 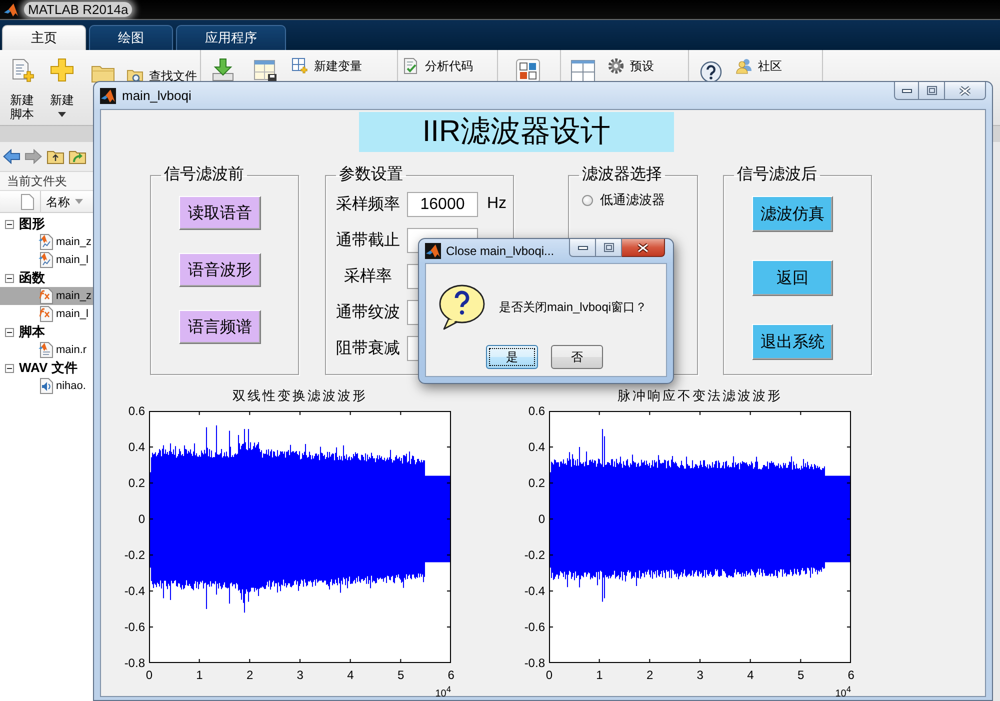 What do you see at coordinates (368, 312) in the screenshot?
I see `field-label: 通带纹波` at bounding box center [368, 312].